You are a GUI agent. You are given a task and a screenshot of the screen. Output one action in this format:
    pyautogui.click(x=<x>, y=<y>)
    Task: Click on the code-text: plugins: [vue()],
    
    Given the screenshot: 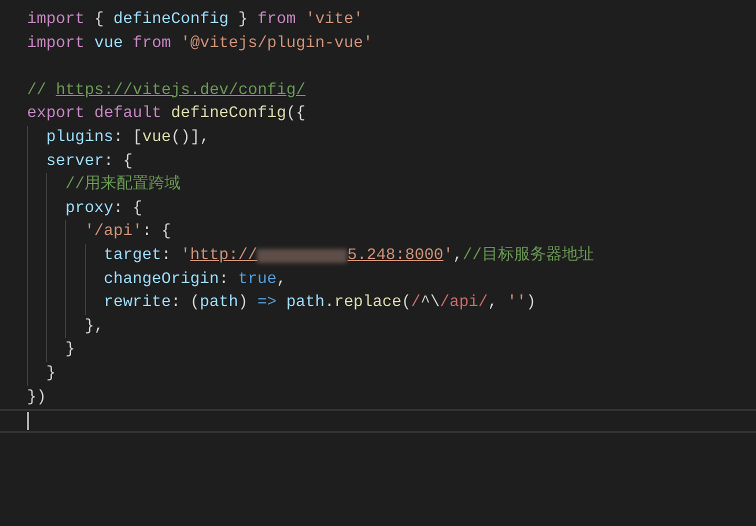 What is the action you would take?
    pyautogui.click(x=128, y=137)
    